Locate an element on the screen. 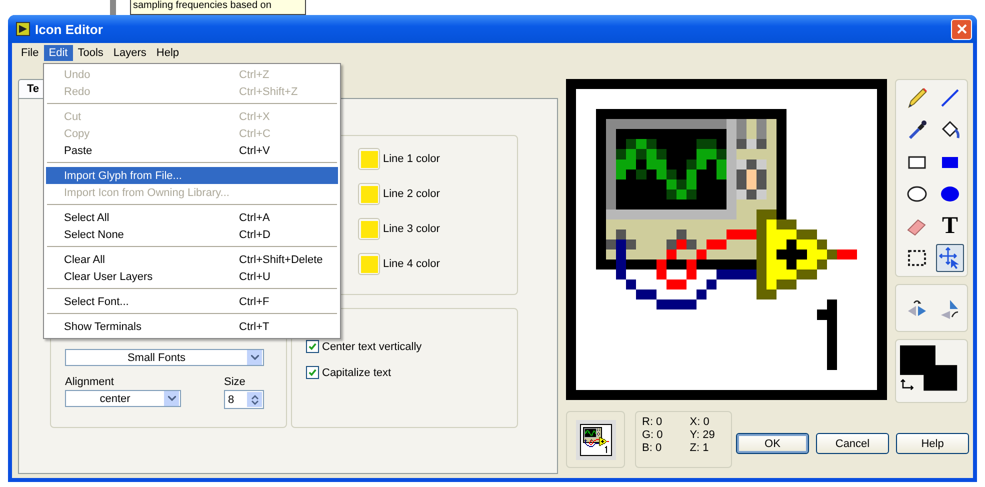 This screenshot has height=487, width=985. close-icon is located at coordinates (961, 29).